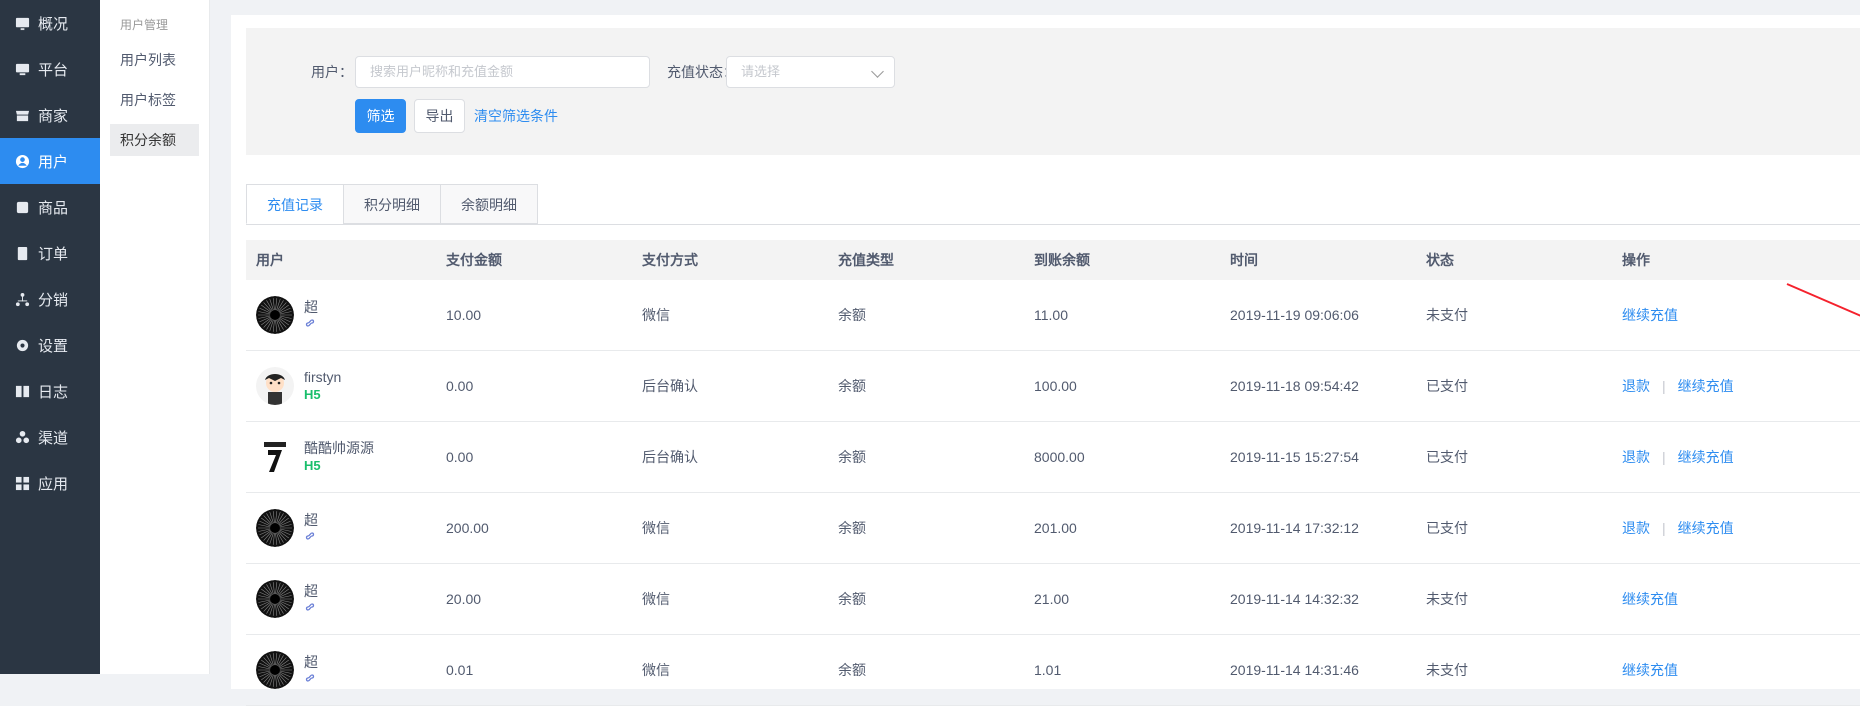 The width and height of the screenshot is (1860, 706). What do you see at coordinates (1059, 457) in the screenshot?
I see `balance-cell: 8000.00` at bounding box center [1059, 457].